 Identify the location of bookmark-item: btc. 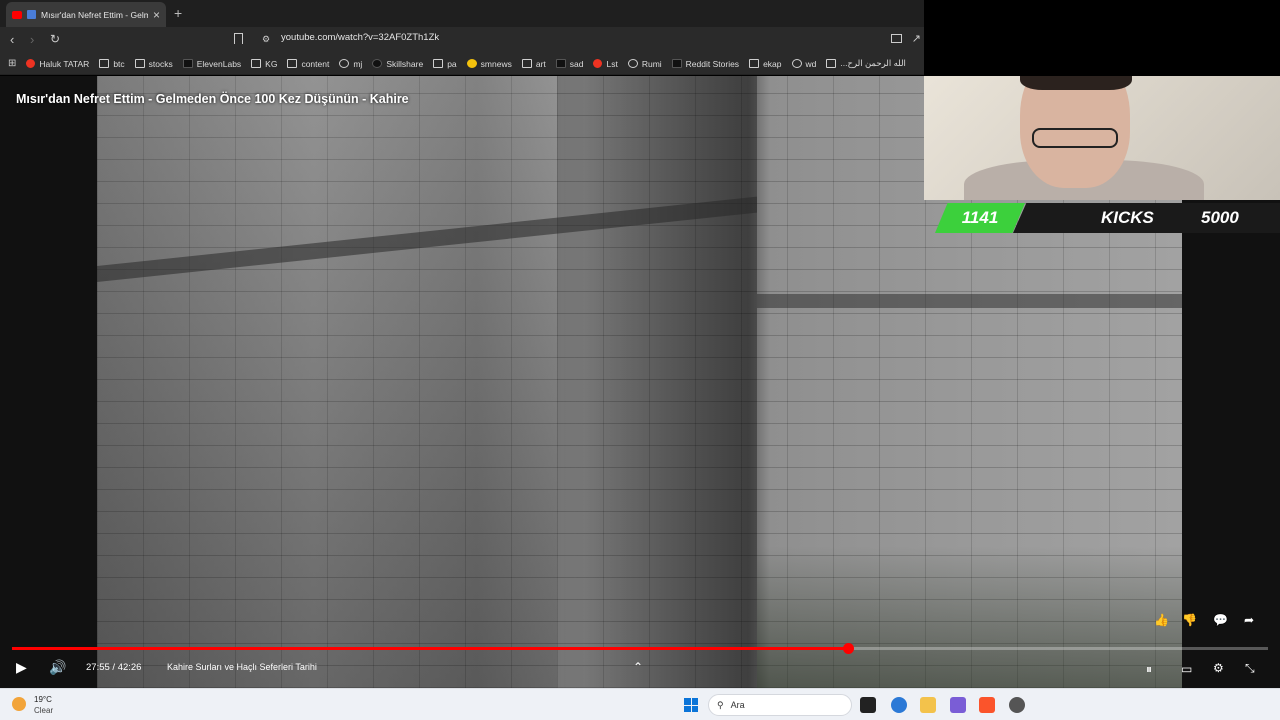
(112, 64).